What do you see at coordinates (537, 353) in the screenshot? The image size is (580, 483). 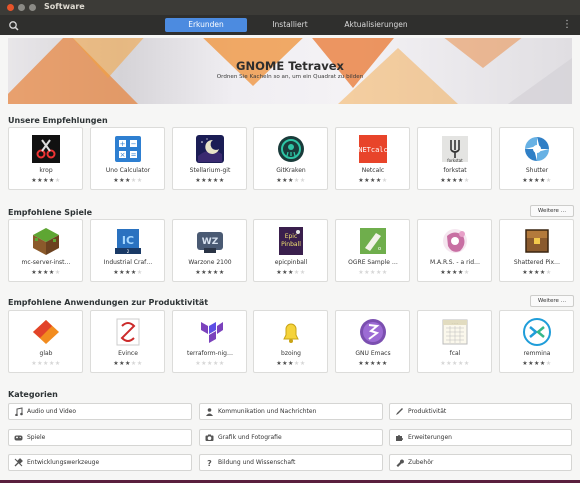 I see `app-name: remmina` at bounding box center [537, 353].